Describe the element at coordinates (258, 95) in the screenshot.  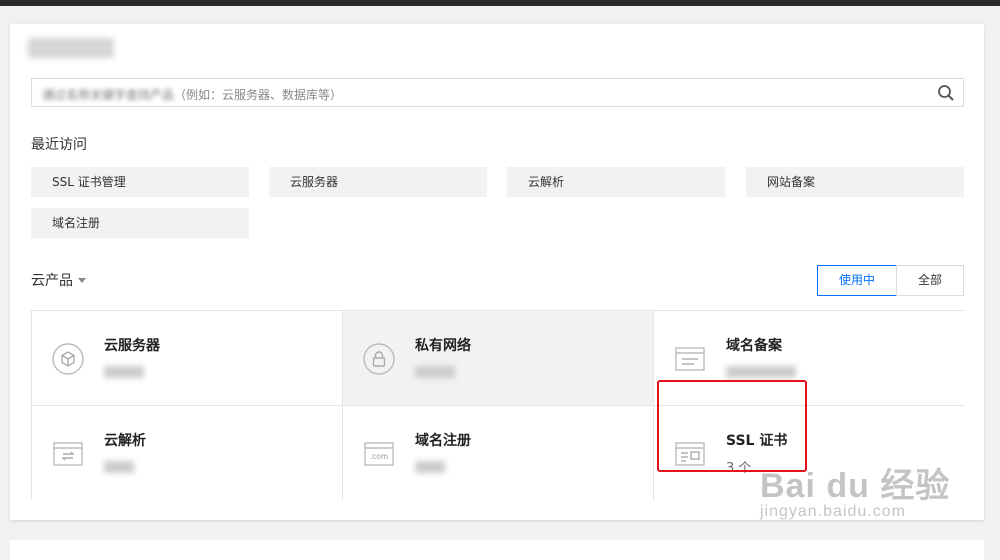
I see `search-placeholder-example: （例如：云服务器、数据库等）` at that location.